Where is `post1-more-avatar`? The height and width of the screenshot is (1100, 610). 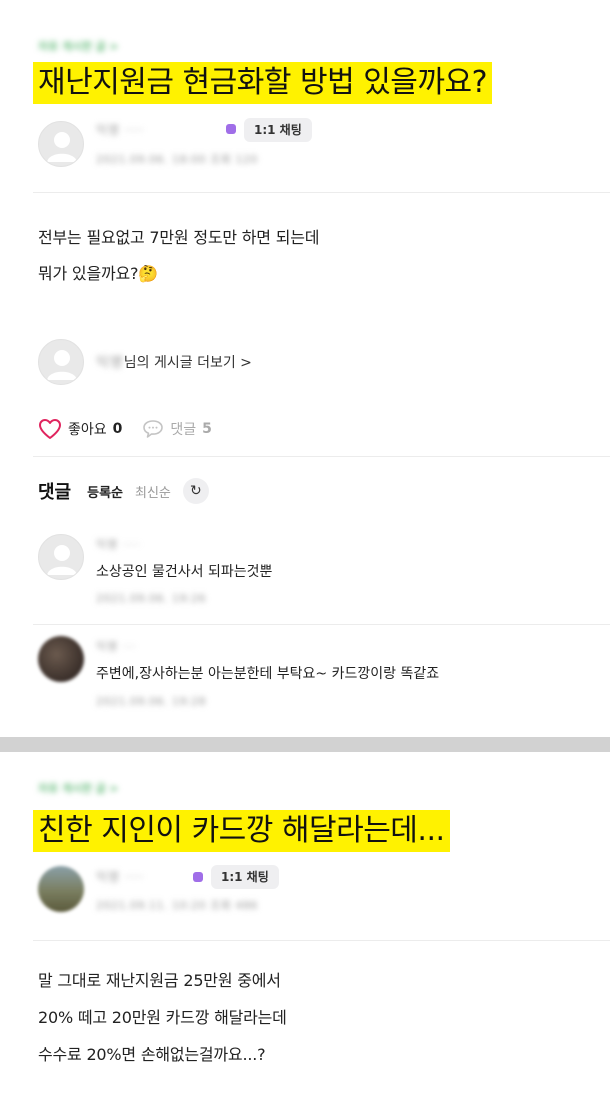 post1-more-avatar is located at coordinates (61, 362).